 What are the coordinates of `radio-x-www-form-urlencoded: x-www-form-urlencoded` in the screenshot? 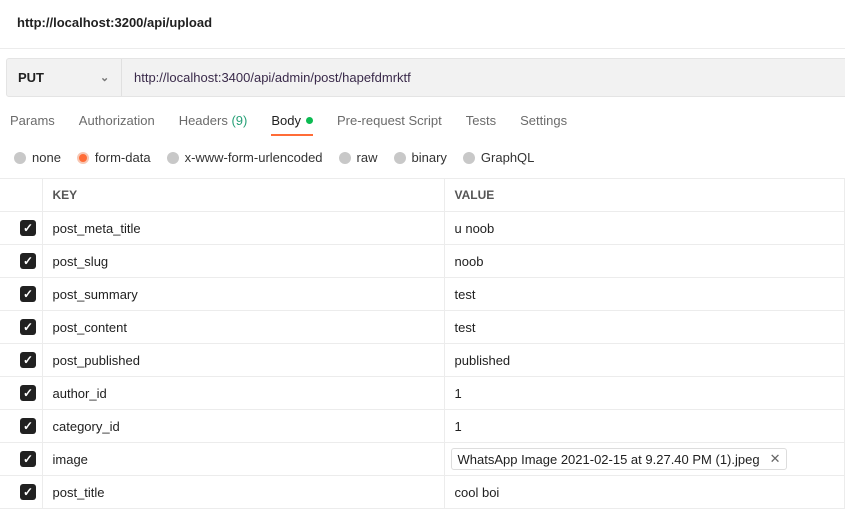 It's located at (244, 157).